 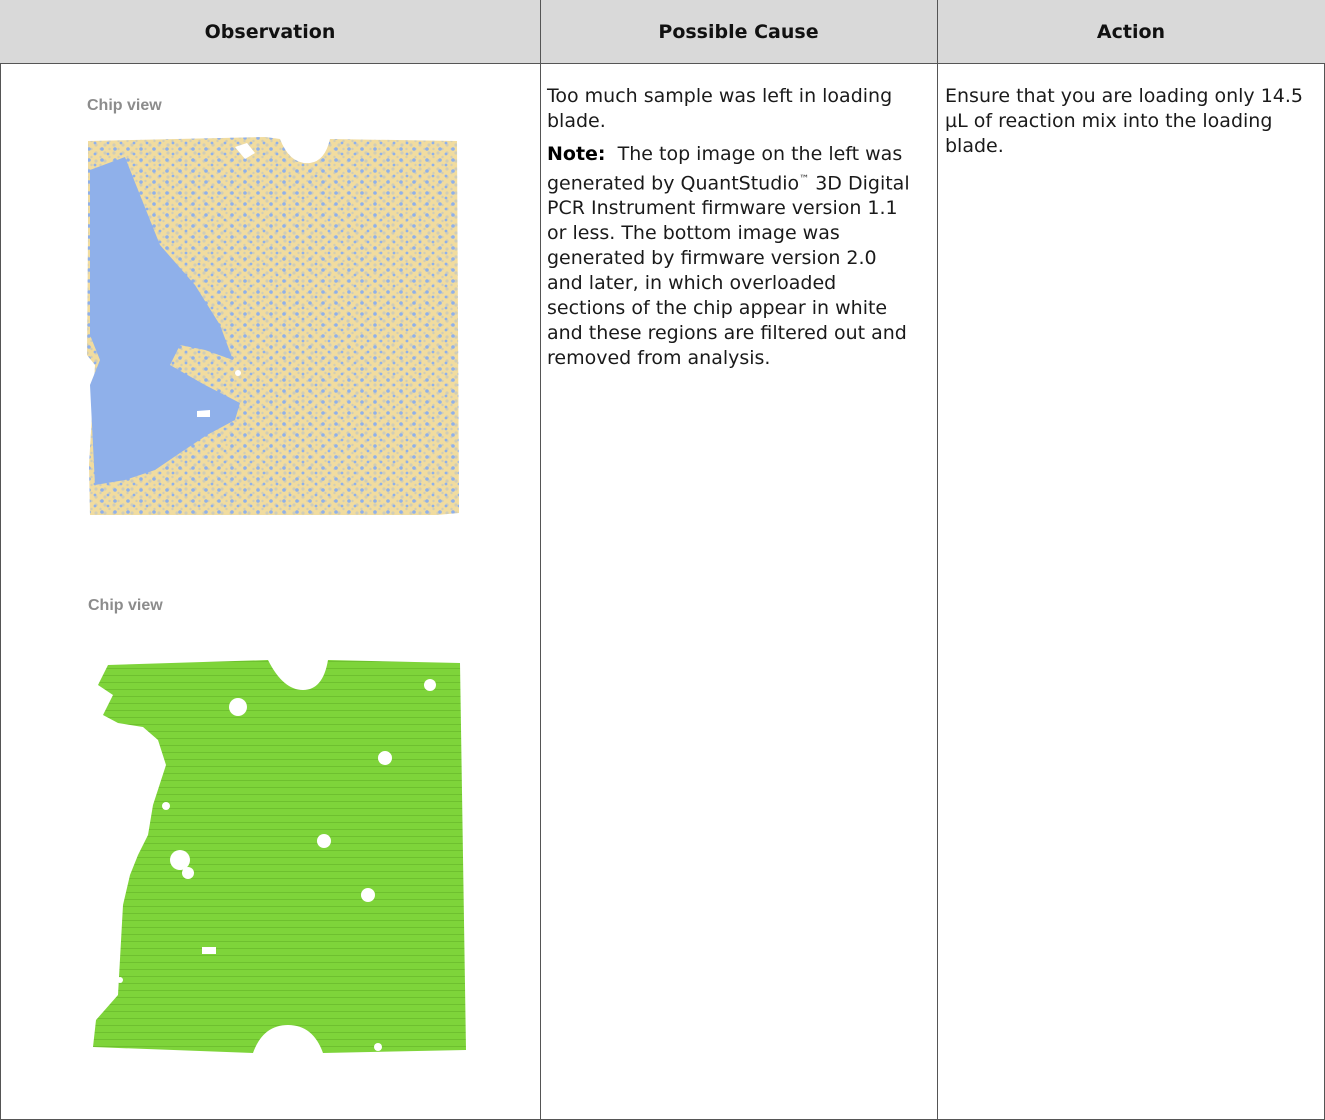 I want to click on header-observation: Observation, so click(x=270, y=32).